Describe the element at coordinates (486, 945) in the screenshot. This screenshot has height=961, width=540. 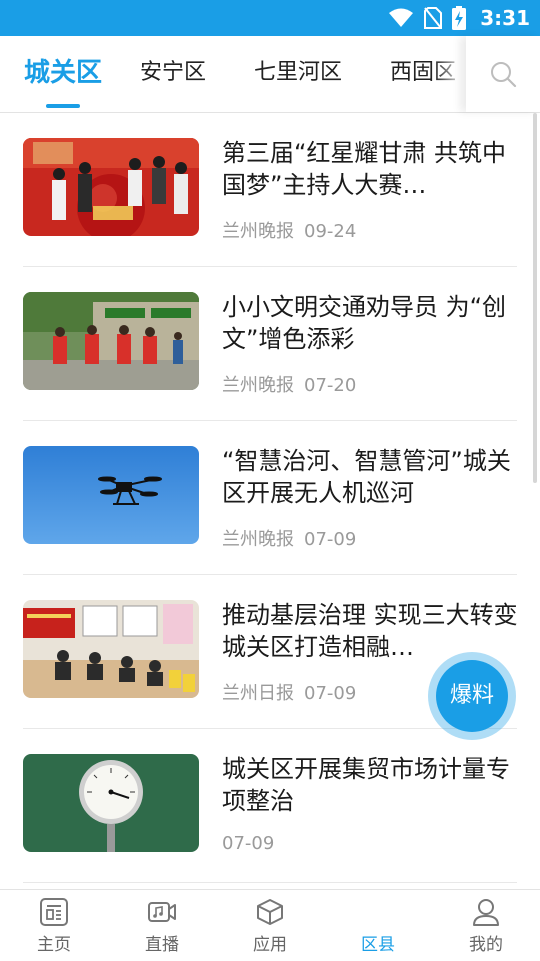
I see `nav-profile-label: 我的` at that location.